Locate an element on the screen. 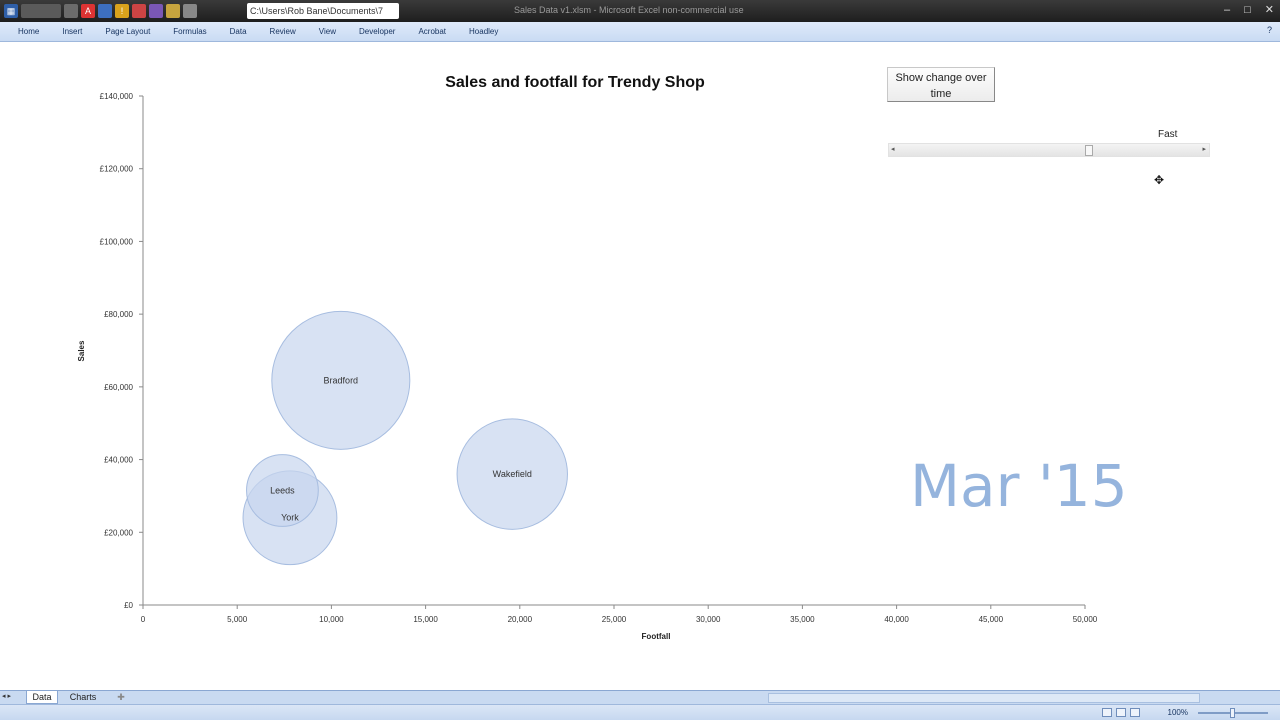 This screenshot has width=1280, height=720. horizontal-scrollbar is located at coordinates (984, 698).